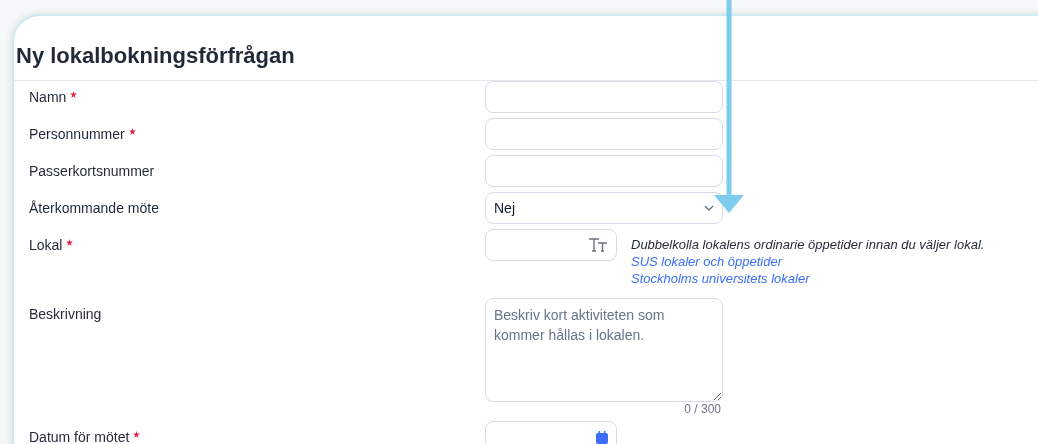 Image resolution: width=1038 pixels, height=444 pixels. What do you see at coordinates (551, 432) in the screenshot?
I see `date-field` at bounding box center [551, 432].